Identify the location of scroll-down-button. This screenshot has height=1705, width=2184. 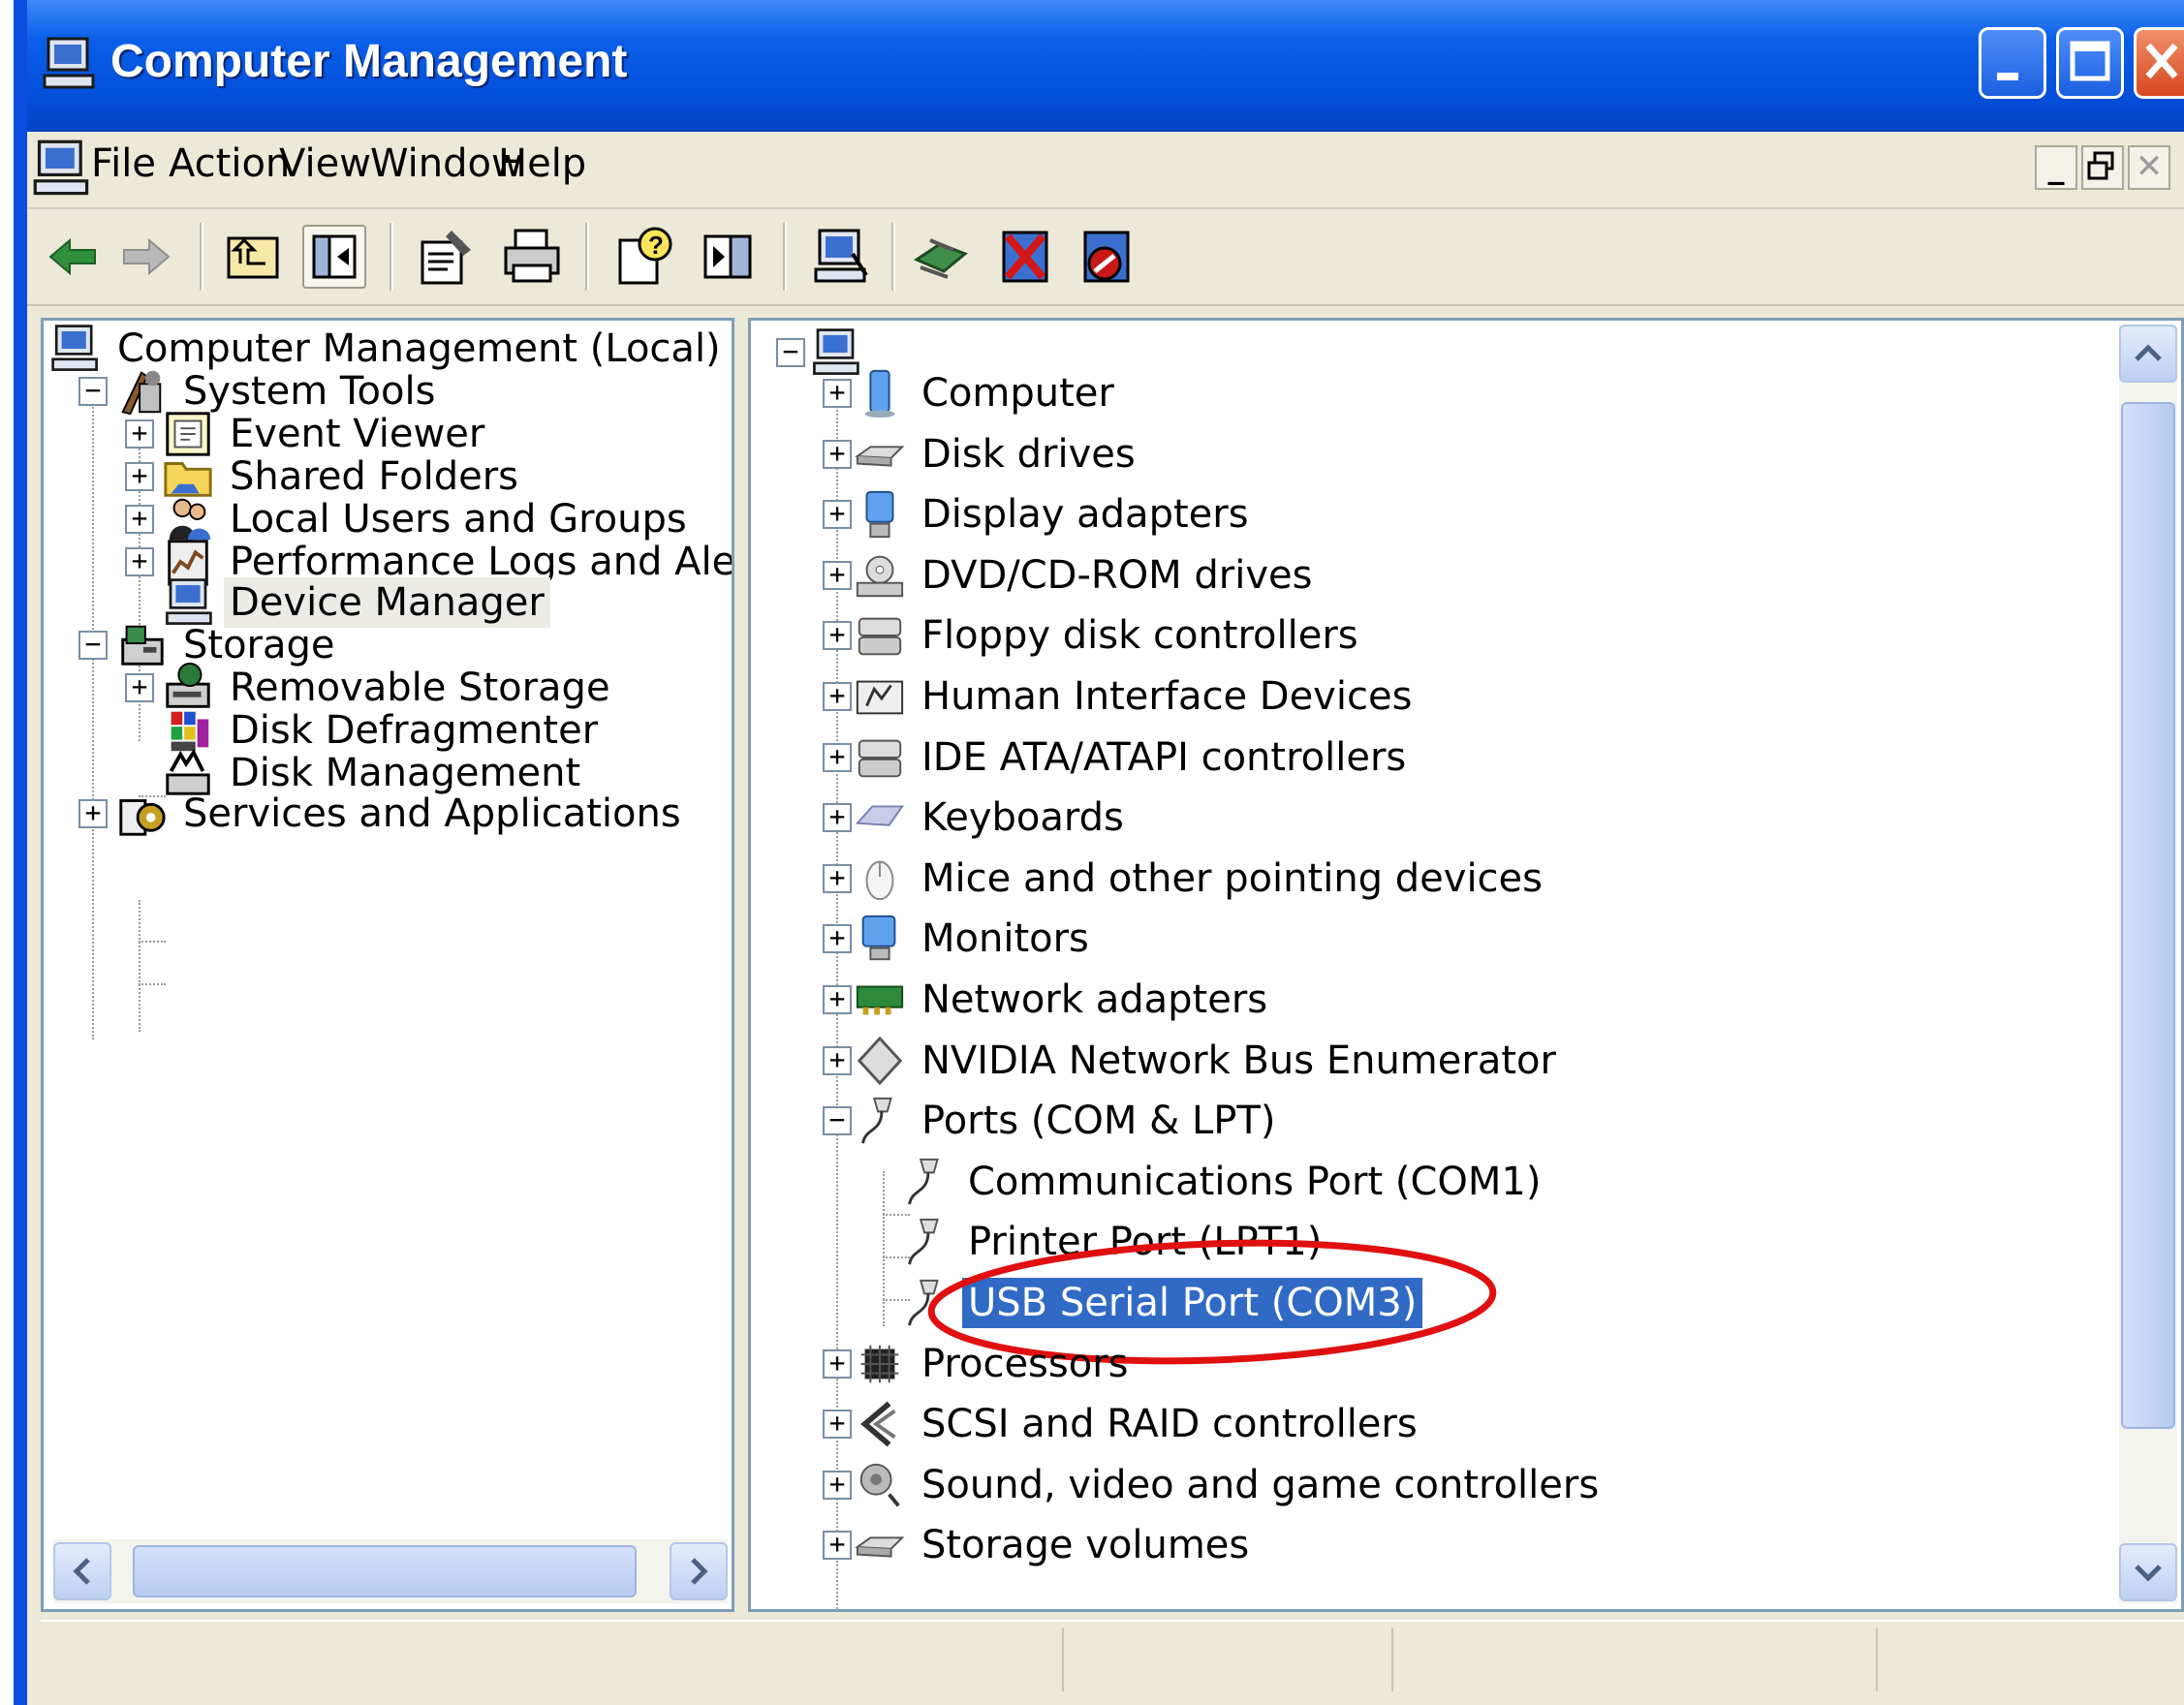
(2148, 1572).